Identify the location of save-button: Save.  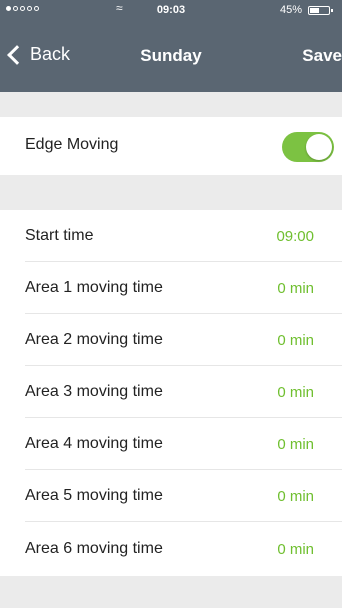
(322, 56).